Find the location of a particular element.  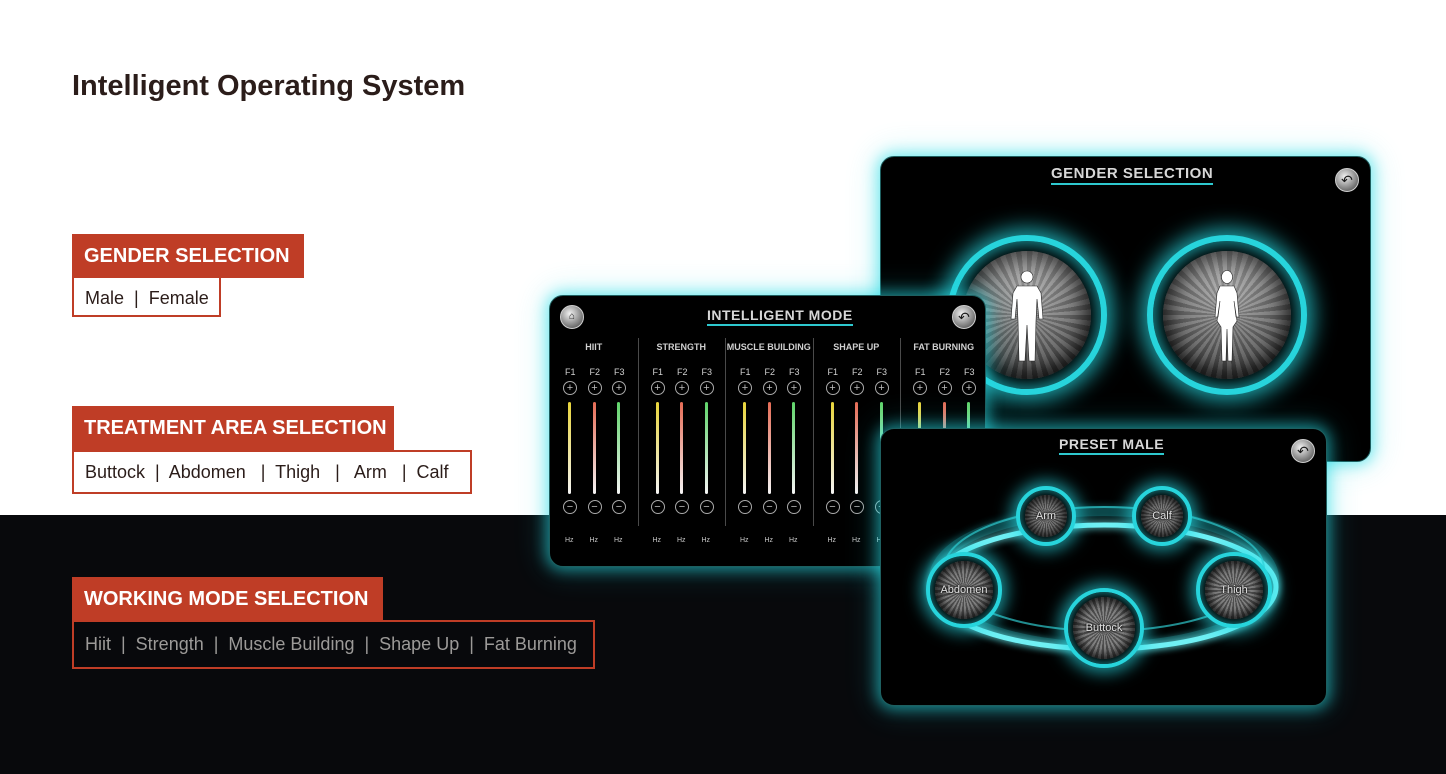

area-label-arm: Arm is located at coordinates (1046, 516).